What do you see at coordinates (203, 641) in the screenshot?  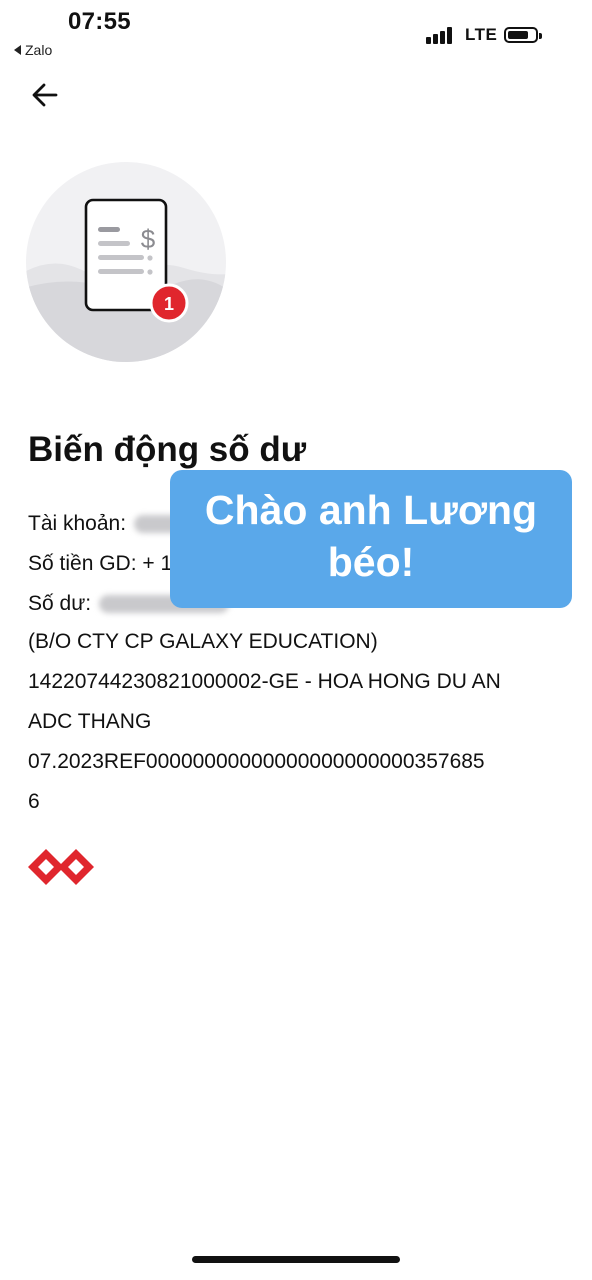 I see `description-line: (B/O CTY CP GALAXY EDUCATION)` at bounding box center [203, 641].